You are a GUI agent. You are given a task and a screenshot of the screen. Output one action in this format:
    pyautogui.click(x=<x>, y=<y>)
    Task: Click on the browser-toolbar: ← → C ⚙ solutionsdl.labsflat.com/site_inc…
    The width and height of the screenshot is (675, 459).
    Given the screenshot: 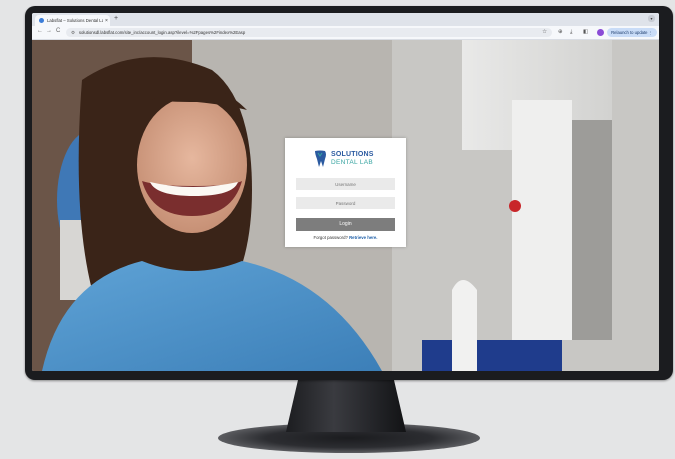 What is the action you would take?
    pyautogui.click(x=345, y=33)
    